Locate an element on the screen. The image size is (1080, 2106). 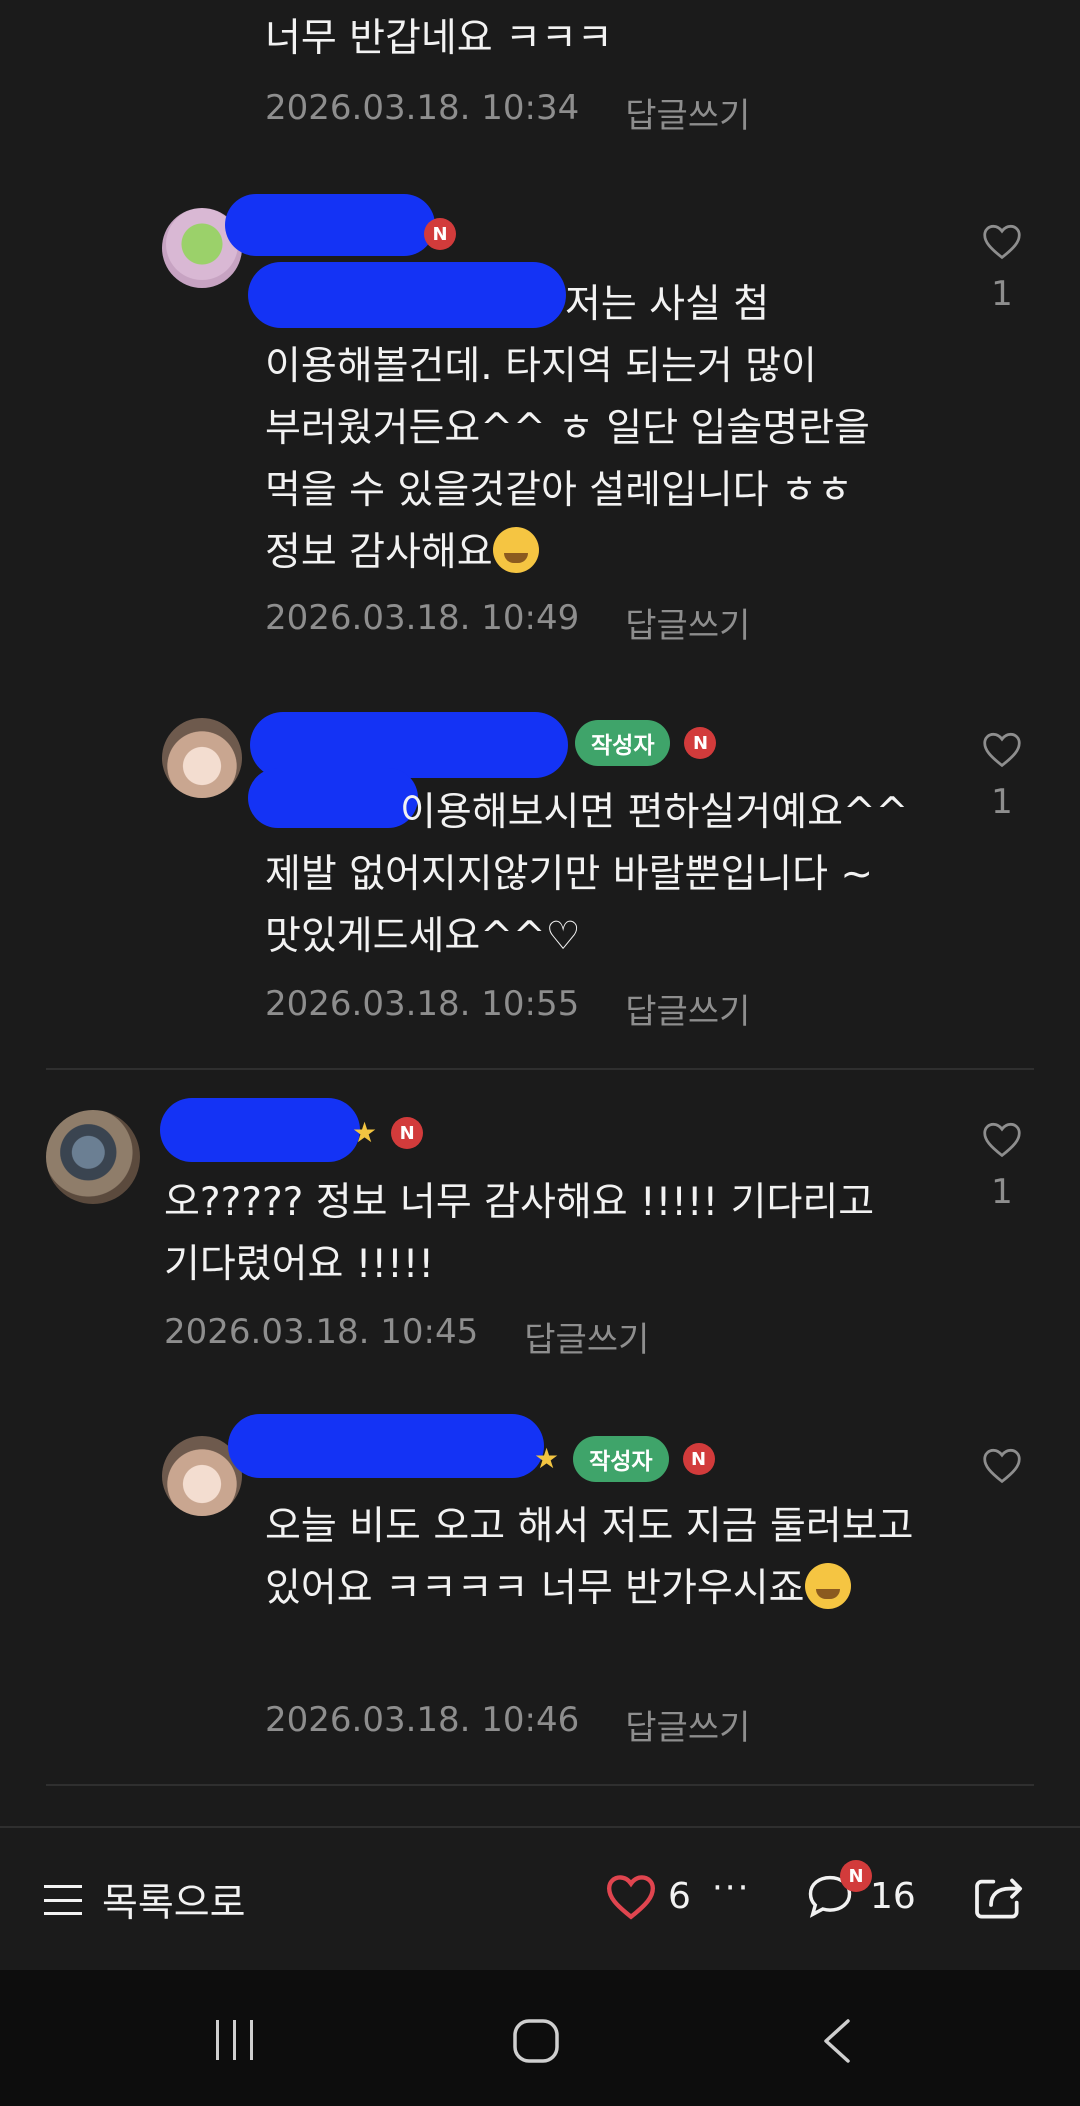
system-navigation-bar is located at coordinates (540, 2038).